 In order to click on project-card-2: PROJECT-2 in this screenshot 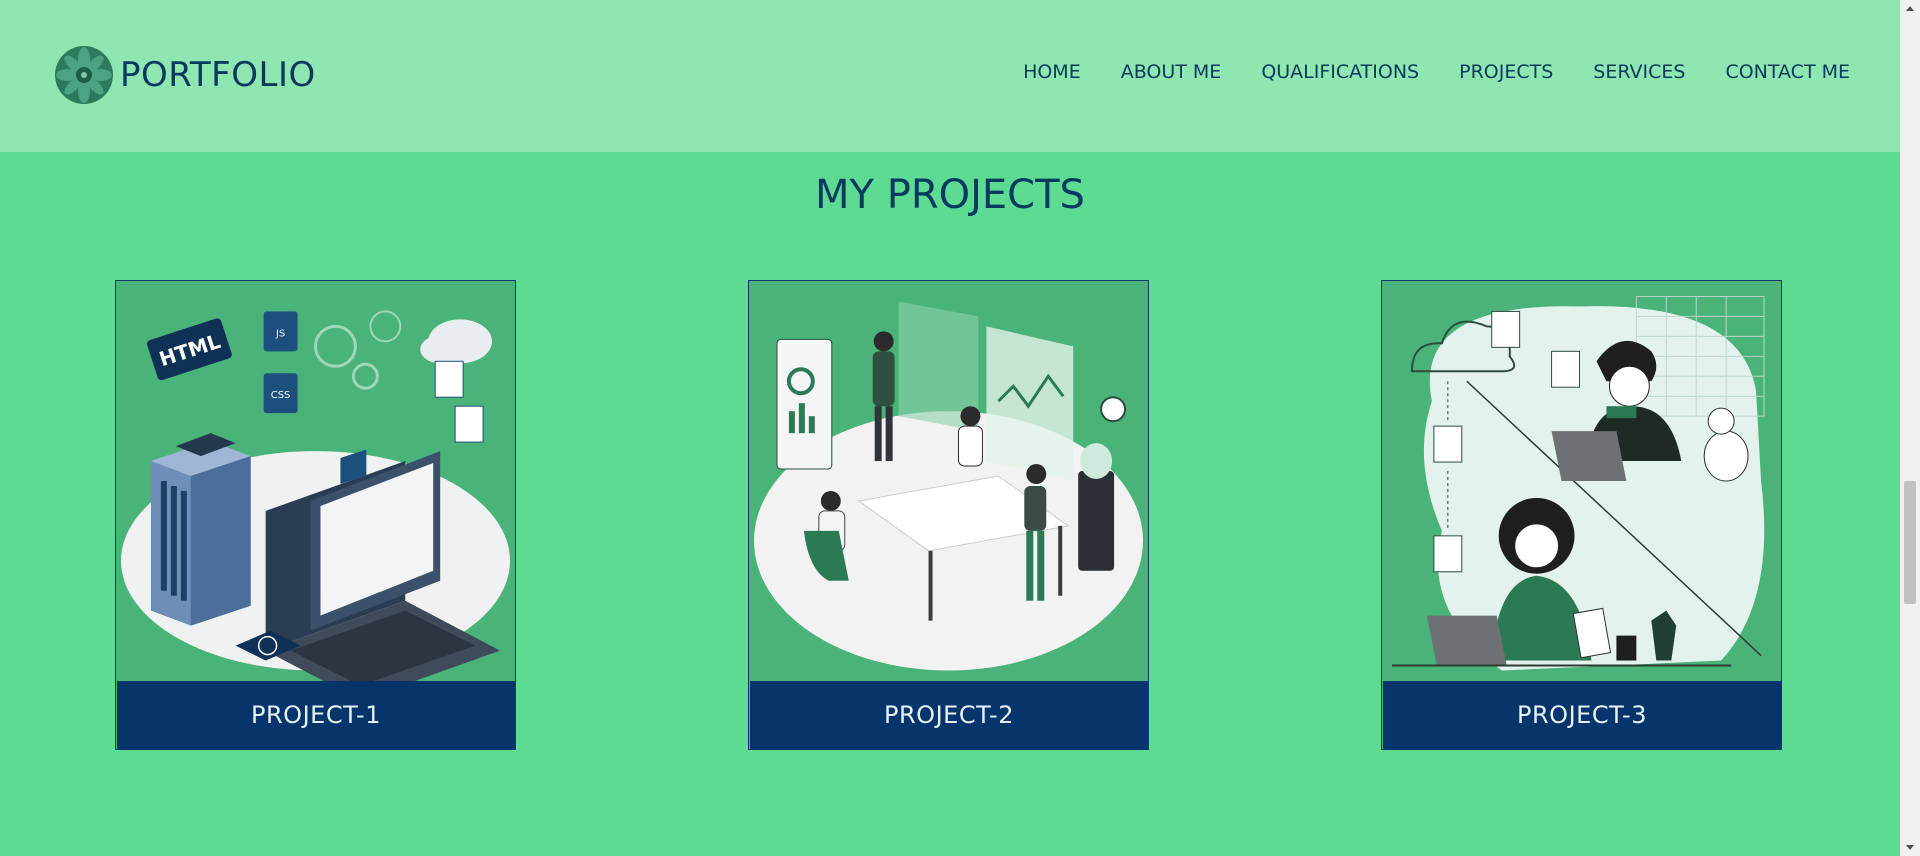, I will do `click(948, 515)`.